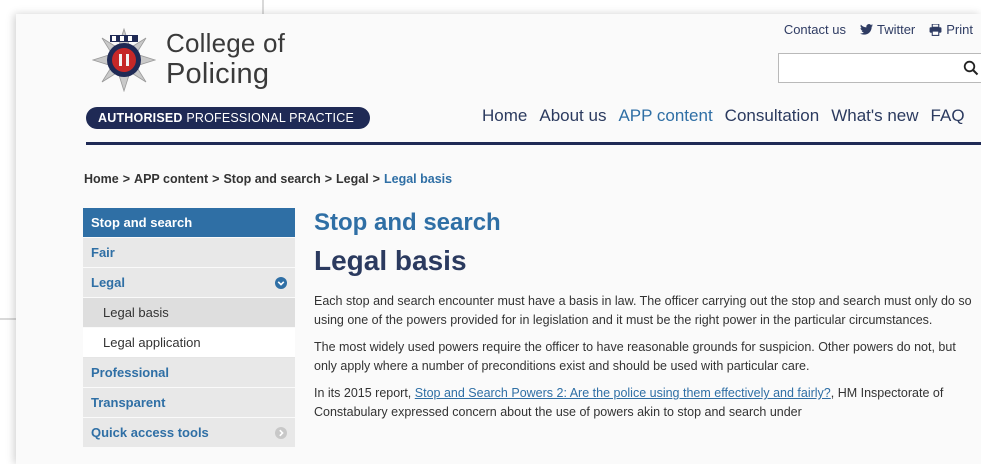 The image size is (981, 464). What do you see at coordinates (971, 68) in the screenshot?
I see `search-icon` at bounding box center [971, 68].